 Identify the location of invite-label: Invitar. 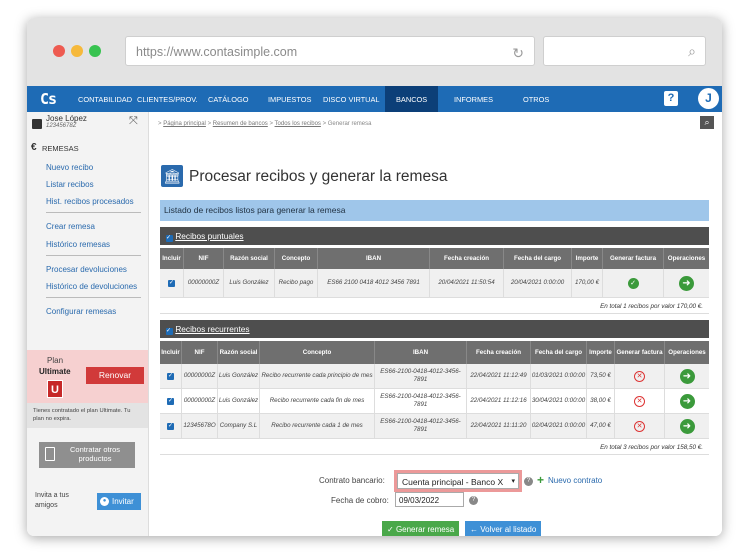
(123, 501).